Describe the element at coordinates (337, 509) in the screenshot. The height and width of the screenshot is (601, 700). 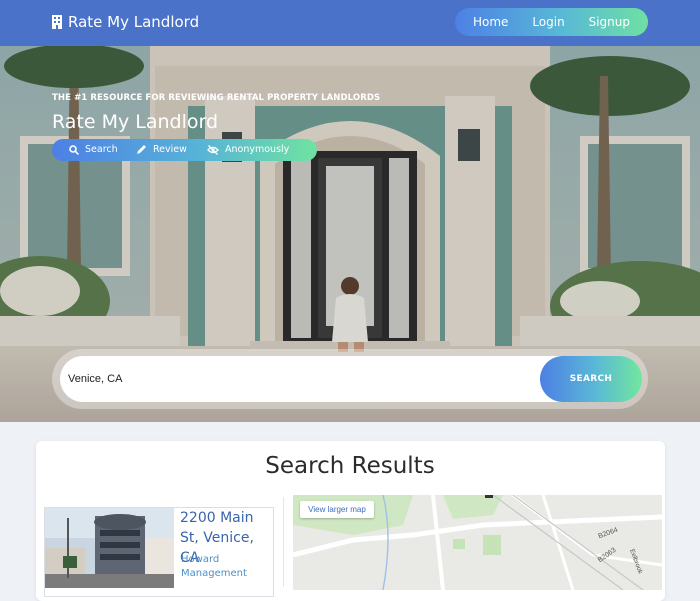
I see `view-larger-map-button: View larger map` at that location.